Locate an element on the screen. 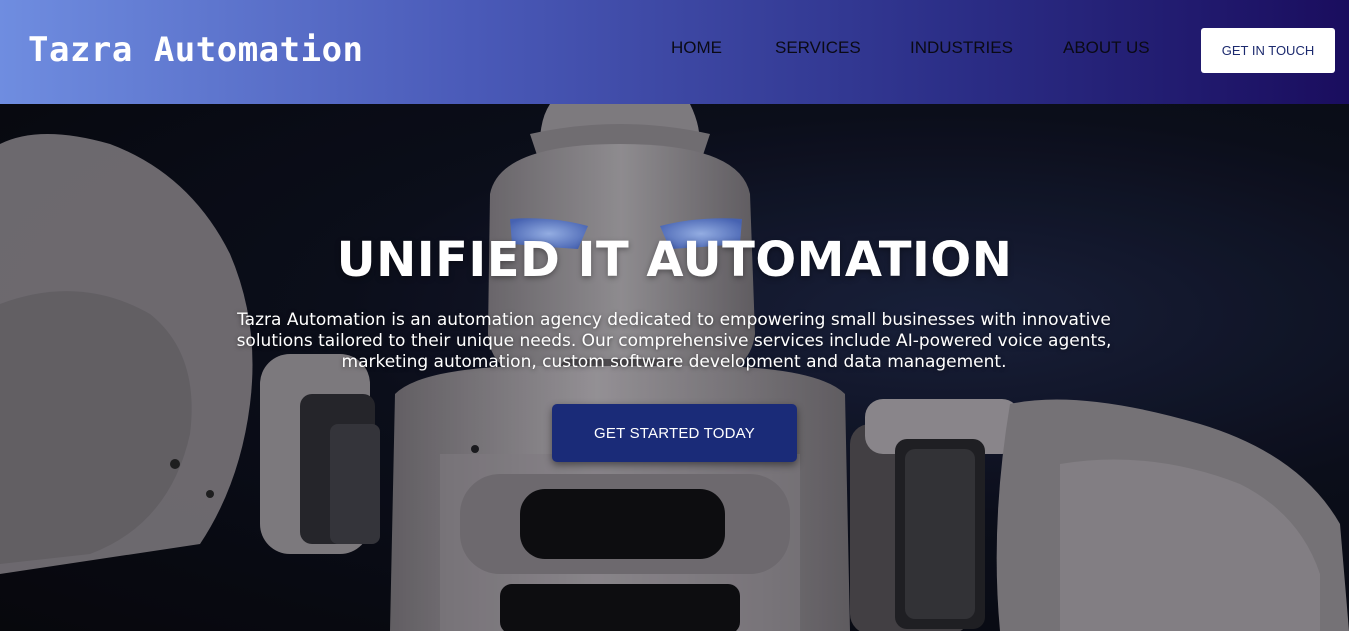 This screenshot has width=1349, height=631. get-started-button: GET STARTED TODAY is located at coordinates (674, 433).